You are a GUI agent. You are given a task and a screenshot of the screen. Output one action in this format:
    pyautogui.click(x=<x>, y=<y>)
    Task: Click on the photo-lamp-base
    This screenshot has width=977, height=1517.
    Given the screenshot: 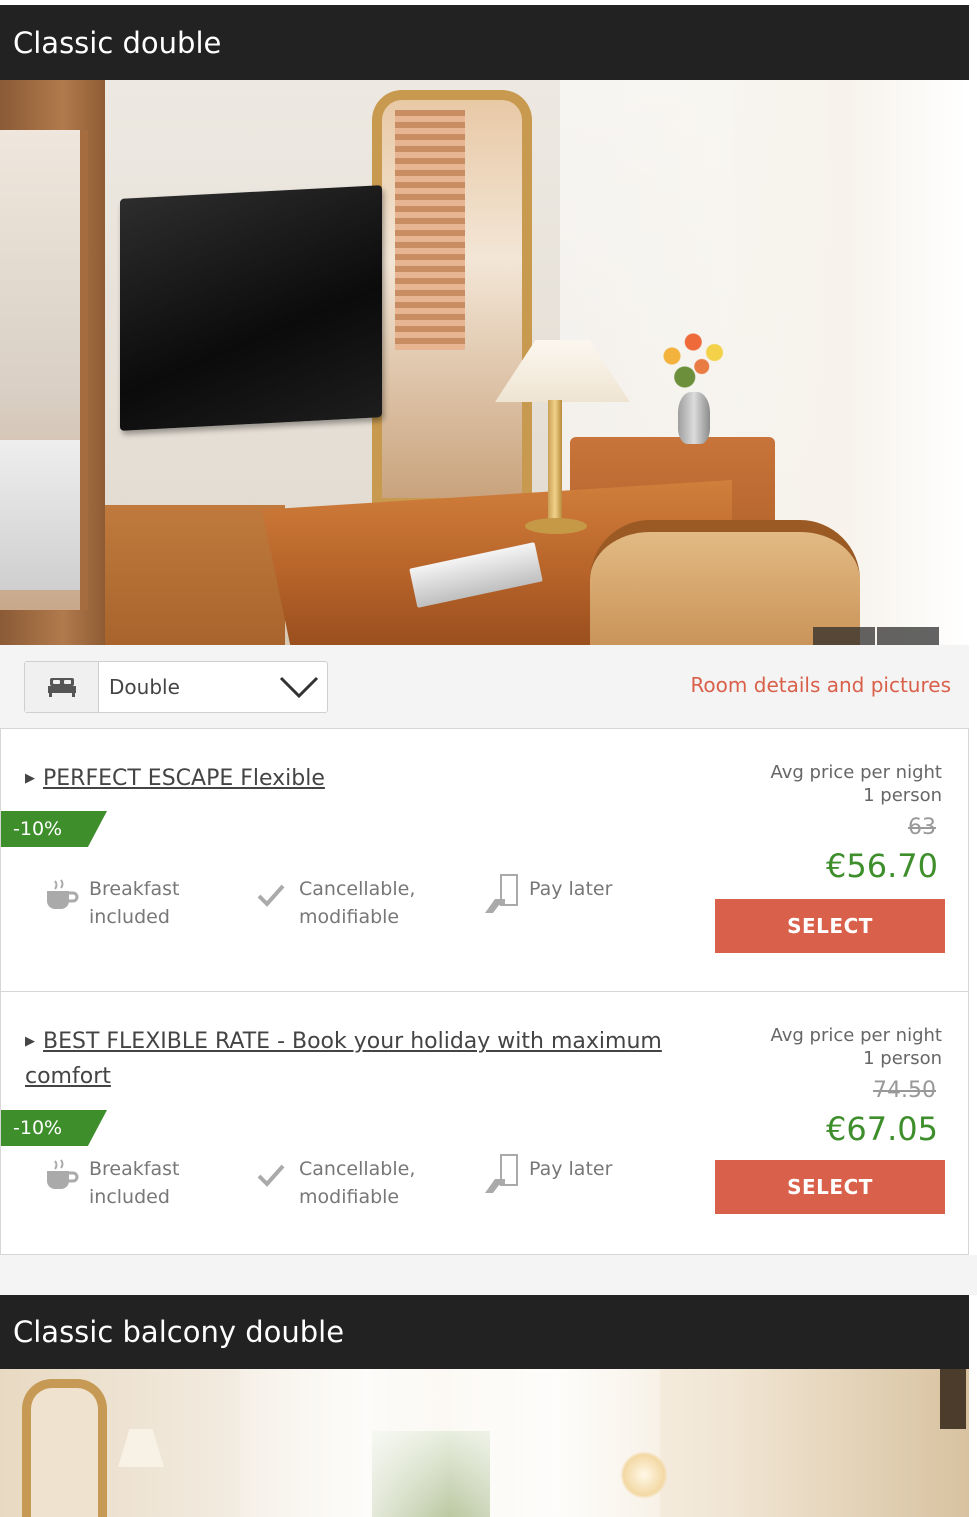 What is the action you would take?
    pyautogui.click(x=556, y=526)
    